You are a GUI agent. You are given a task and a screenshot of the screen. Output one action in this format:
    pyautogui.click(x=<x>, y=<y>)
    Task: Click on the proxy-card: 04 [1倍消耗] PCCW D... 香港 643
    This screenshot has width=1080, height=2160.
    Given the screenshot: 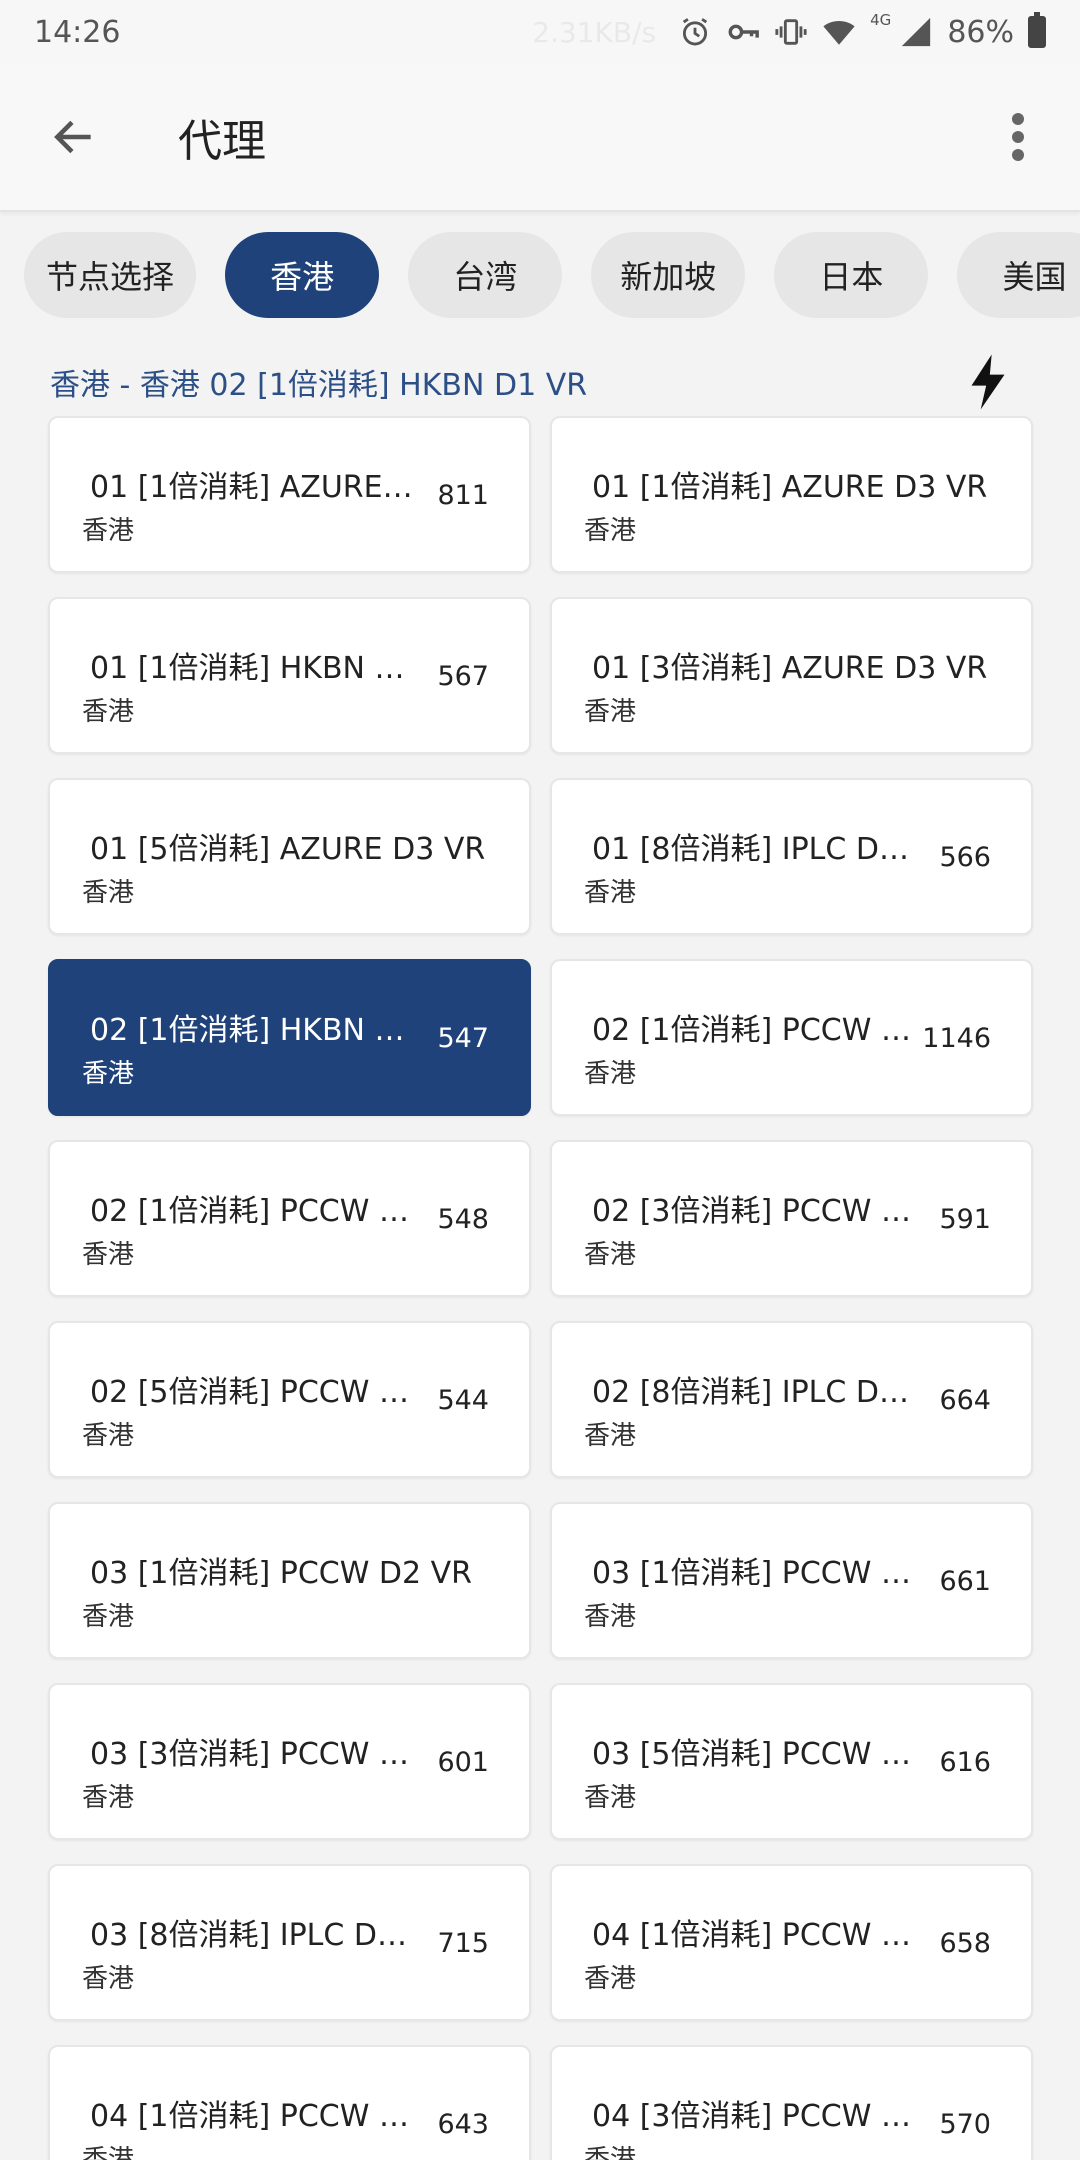 What is the action you would take?
    pyautogui.click(x=289, y=2102)
    